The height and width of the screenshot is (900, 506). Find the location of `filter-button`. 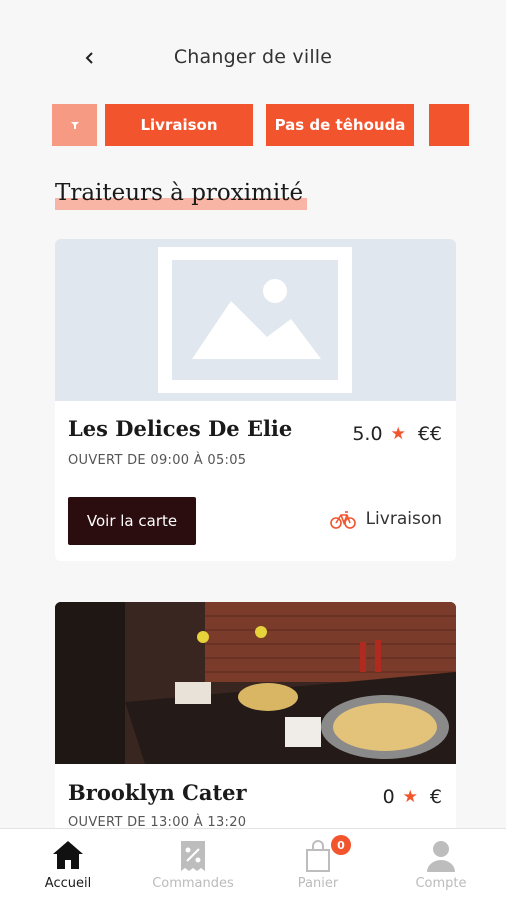

filter-button is located at coordinates (74, 125).